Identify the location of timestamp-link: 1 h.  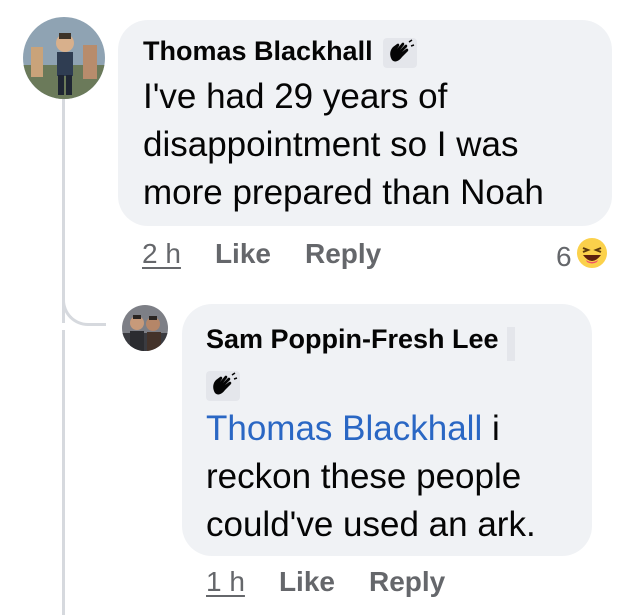
(225, 582).